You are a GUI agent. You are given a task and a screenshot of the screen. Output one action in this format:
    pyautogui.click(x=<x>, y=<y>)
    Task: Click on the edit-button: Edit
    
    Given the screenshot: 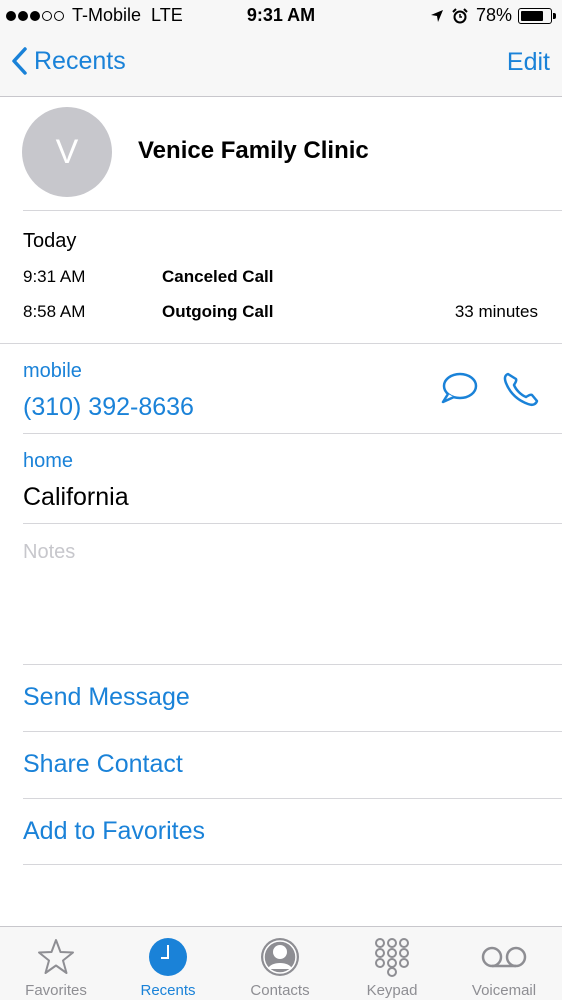 What is the action you would take?
    pyautogui.click(x=528, y=62)
    